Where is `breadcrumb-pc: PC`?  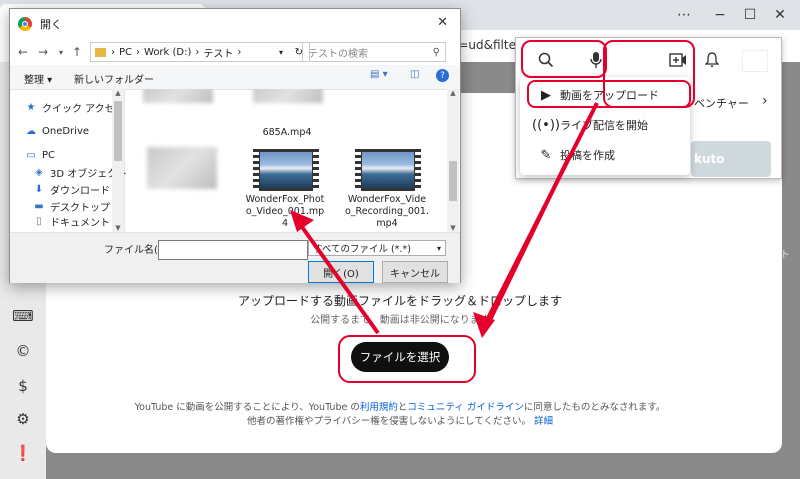
breadcrumb-pc: PC is located at coordinates (125, 52).